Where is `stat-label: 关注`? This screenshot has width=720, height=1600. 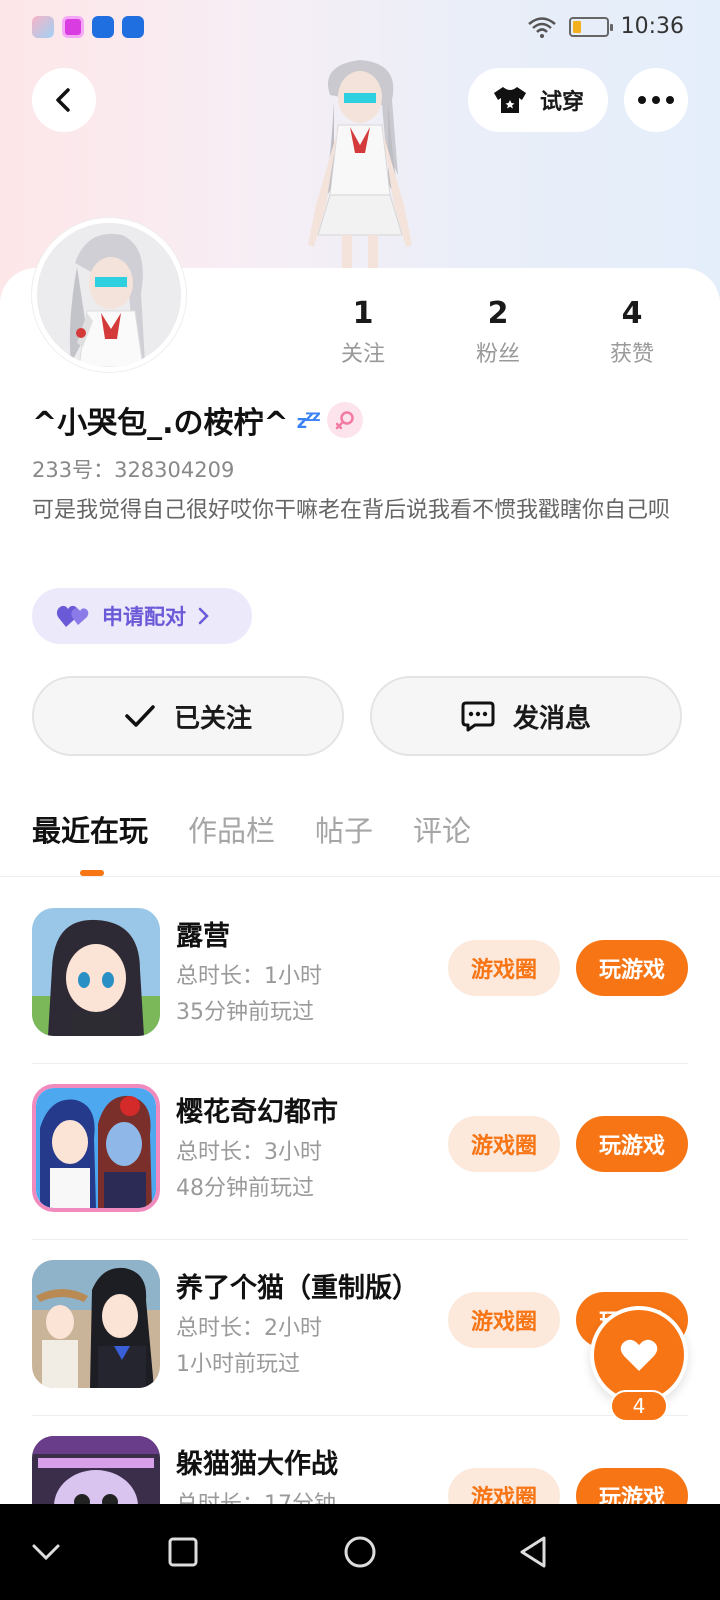 stat-label: 关注 is located at coordinates (362, 354).